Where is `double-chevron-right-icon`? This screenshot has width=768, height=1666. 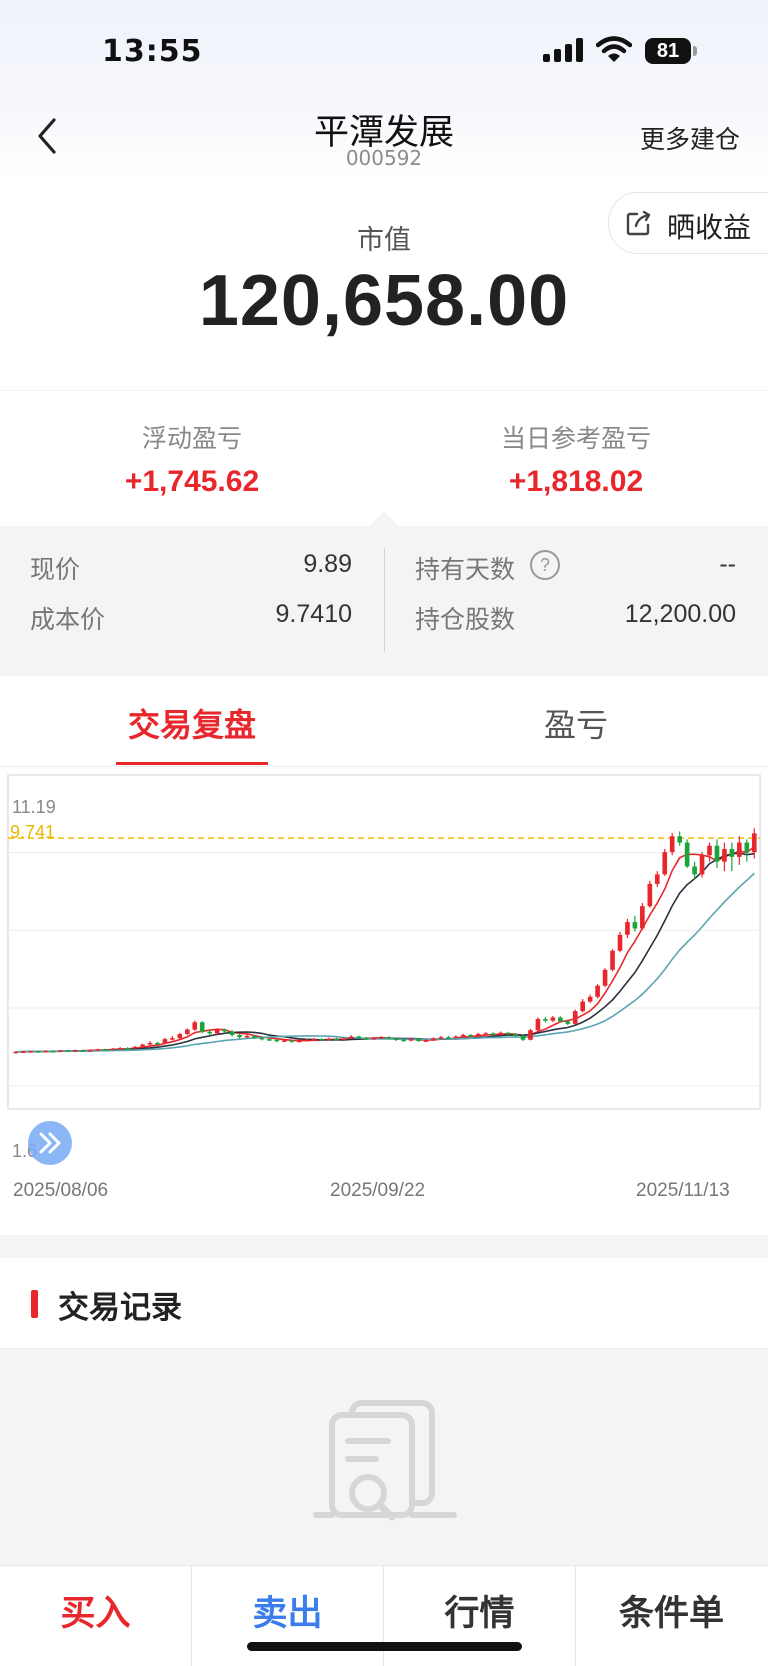 double-chevron-right-icon is located at coordinates (50, 1143).